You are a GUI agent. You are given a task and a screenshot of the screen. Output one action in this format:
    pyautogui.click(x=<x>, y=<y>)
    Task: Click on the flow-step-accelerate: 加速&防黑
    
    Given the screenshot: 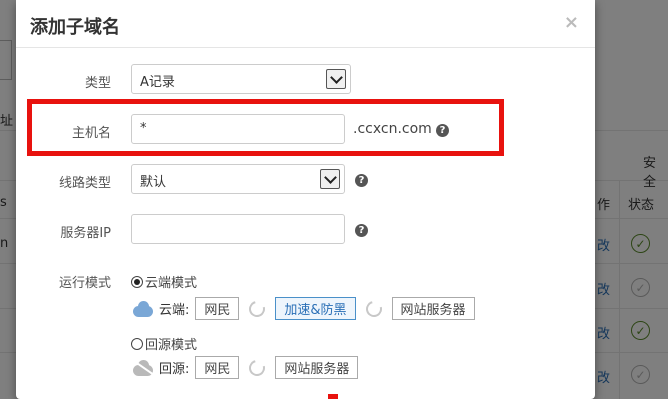 What is the action you would take?
    pyautogui.click(x=315, y=308)
    